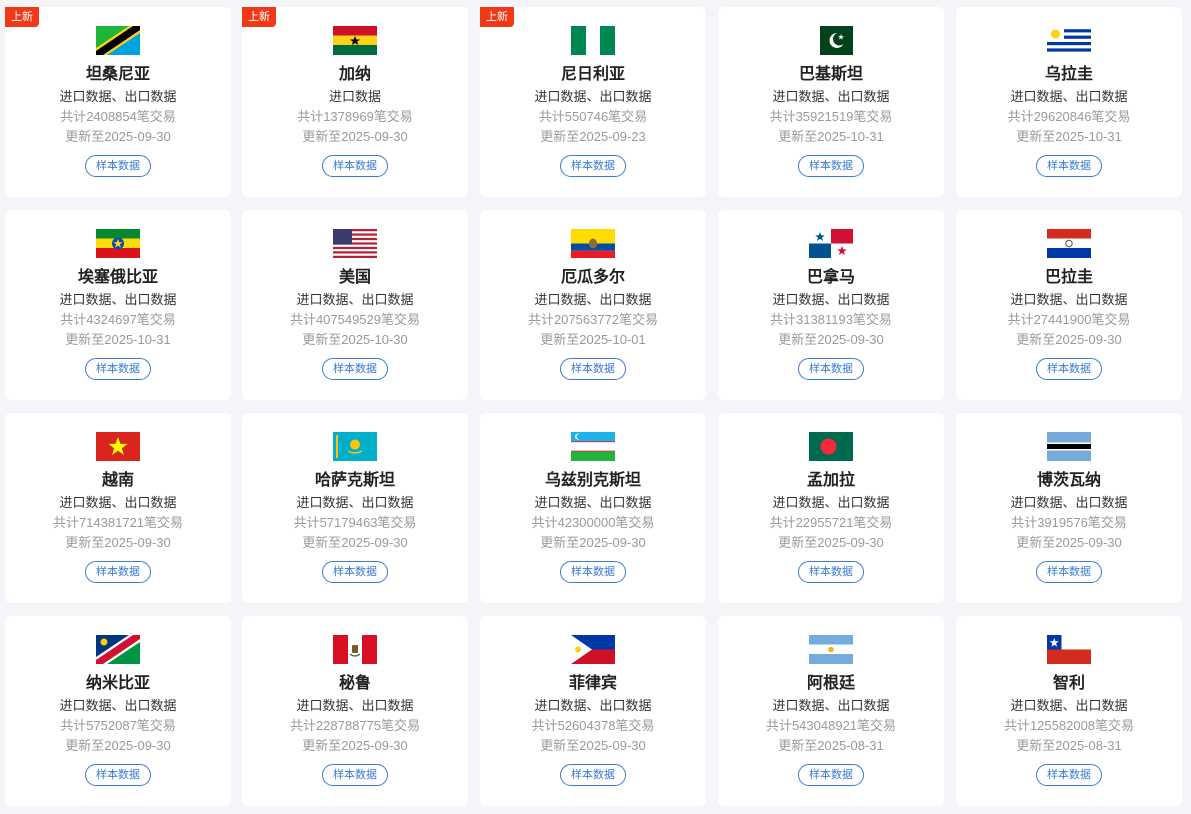 This screenshot has width=1191, height=814. Describe the element at coordinates (118, 243) in the screenshot. I see `ethiopia-flag-icon` at that location.